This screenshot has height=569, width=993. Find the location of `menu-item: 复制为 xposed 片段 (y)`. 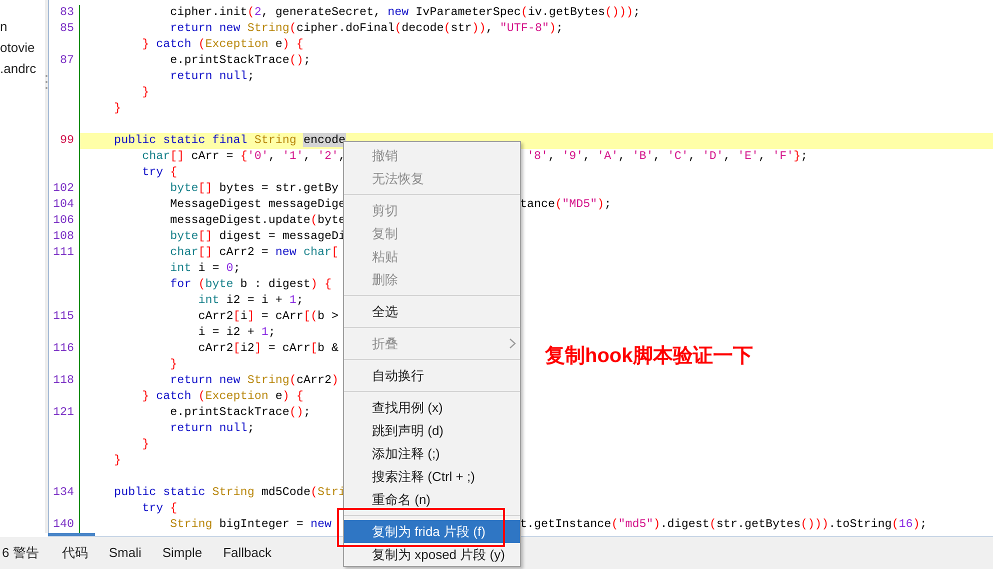

menu-item: 复制为 xposed 片段 (y) is located at coordinates (432, 554).